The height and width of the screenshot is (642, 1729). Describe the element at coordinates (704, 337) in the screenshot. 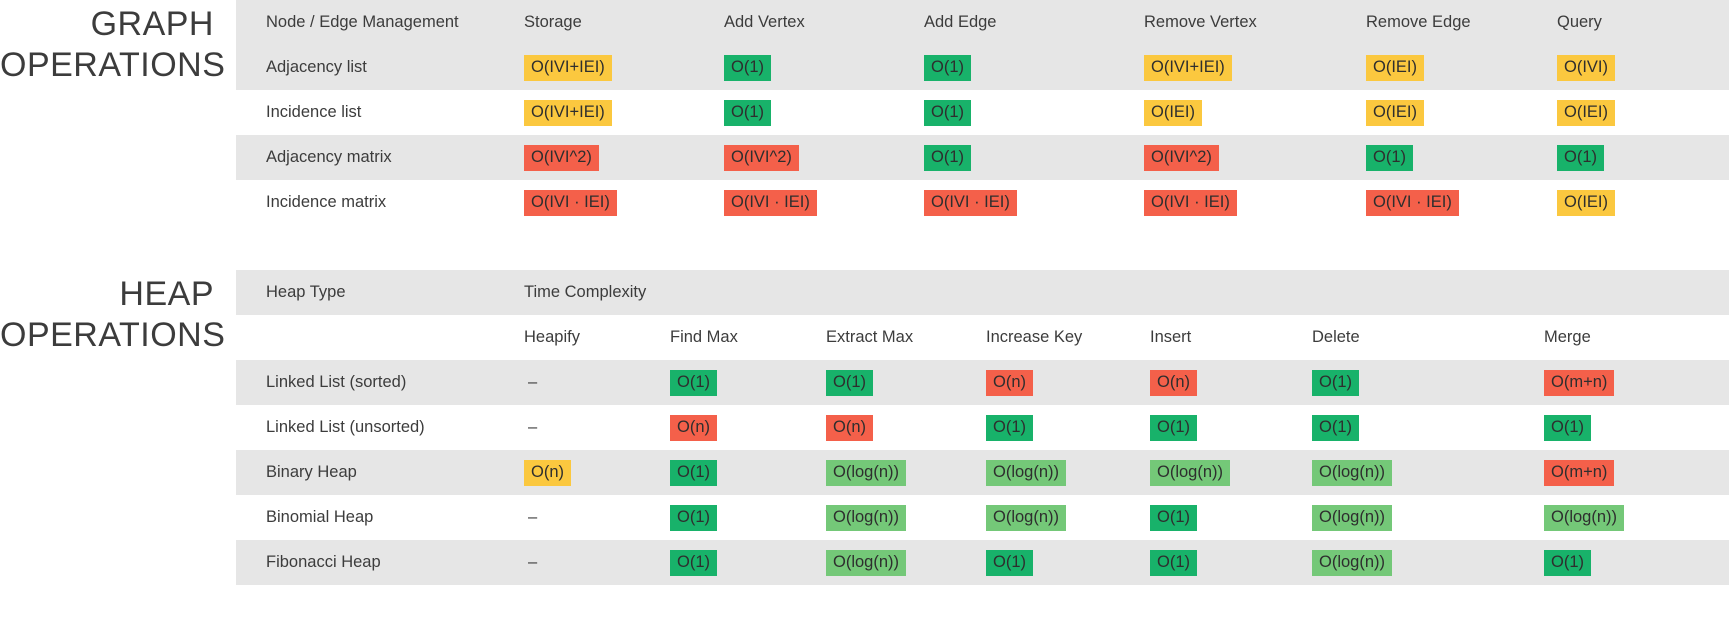

I see `heap-col-header-2: Find Max` at that location.